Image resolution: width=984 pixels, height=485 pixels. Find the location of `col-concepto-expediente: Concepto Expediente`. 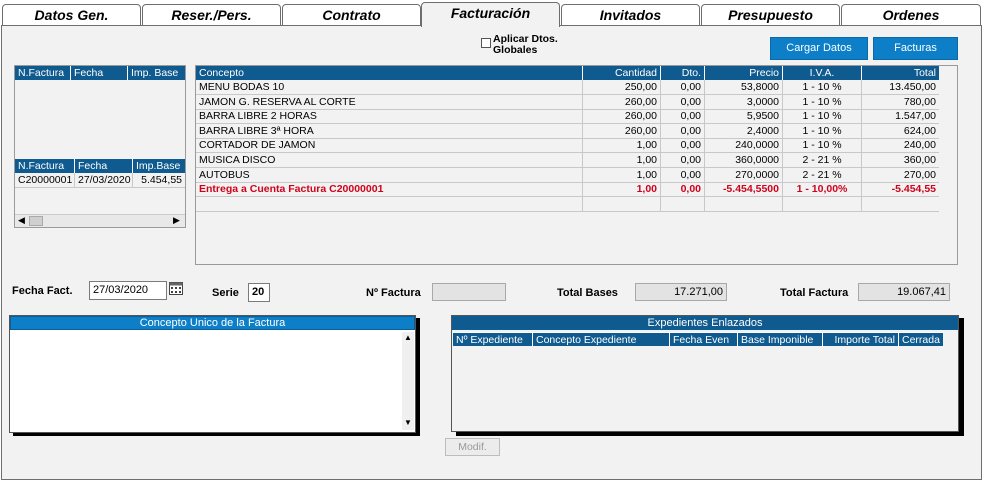

col-concepto-expediente: Concepto Expediente is located at coordinates (601, 340).